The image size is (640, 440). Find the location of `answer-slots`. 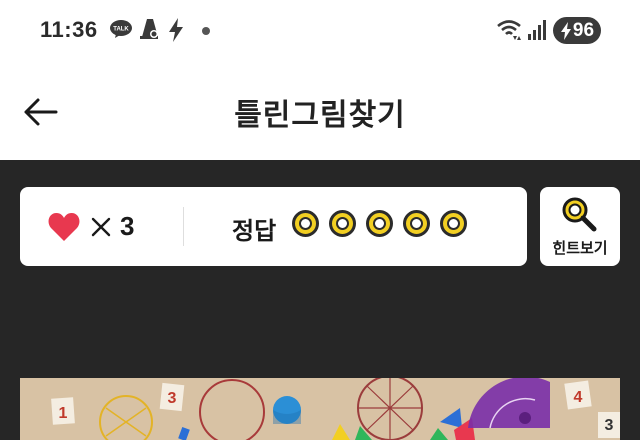

answer-slots is located at coordinates (379, 223).